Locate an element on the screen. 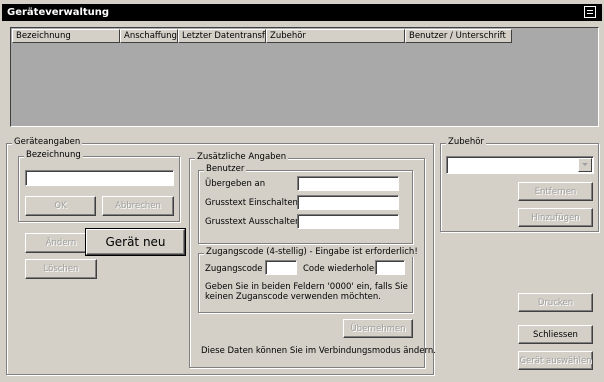 The width and height of the screenshot is (604, 382). column-header-benutzer: Benutzer / Unterschrift is located at coordinates (458, 36).